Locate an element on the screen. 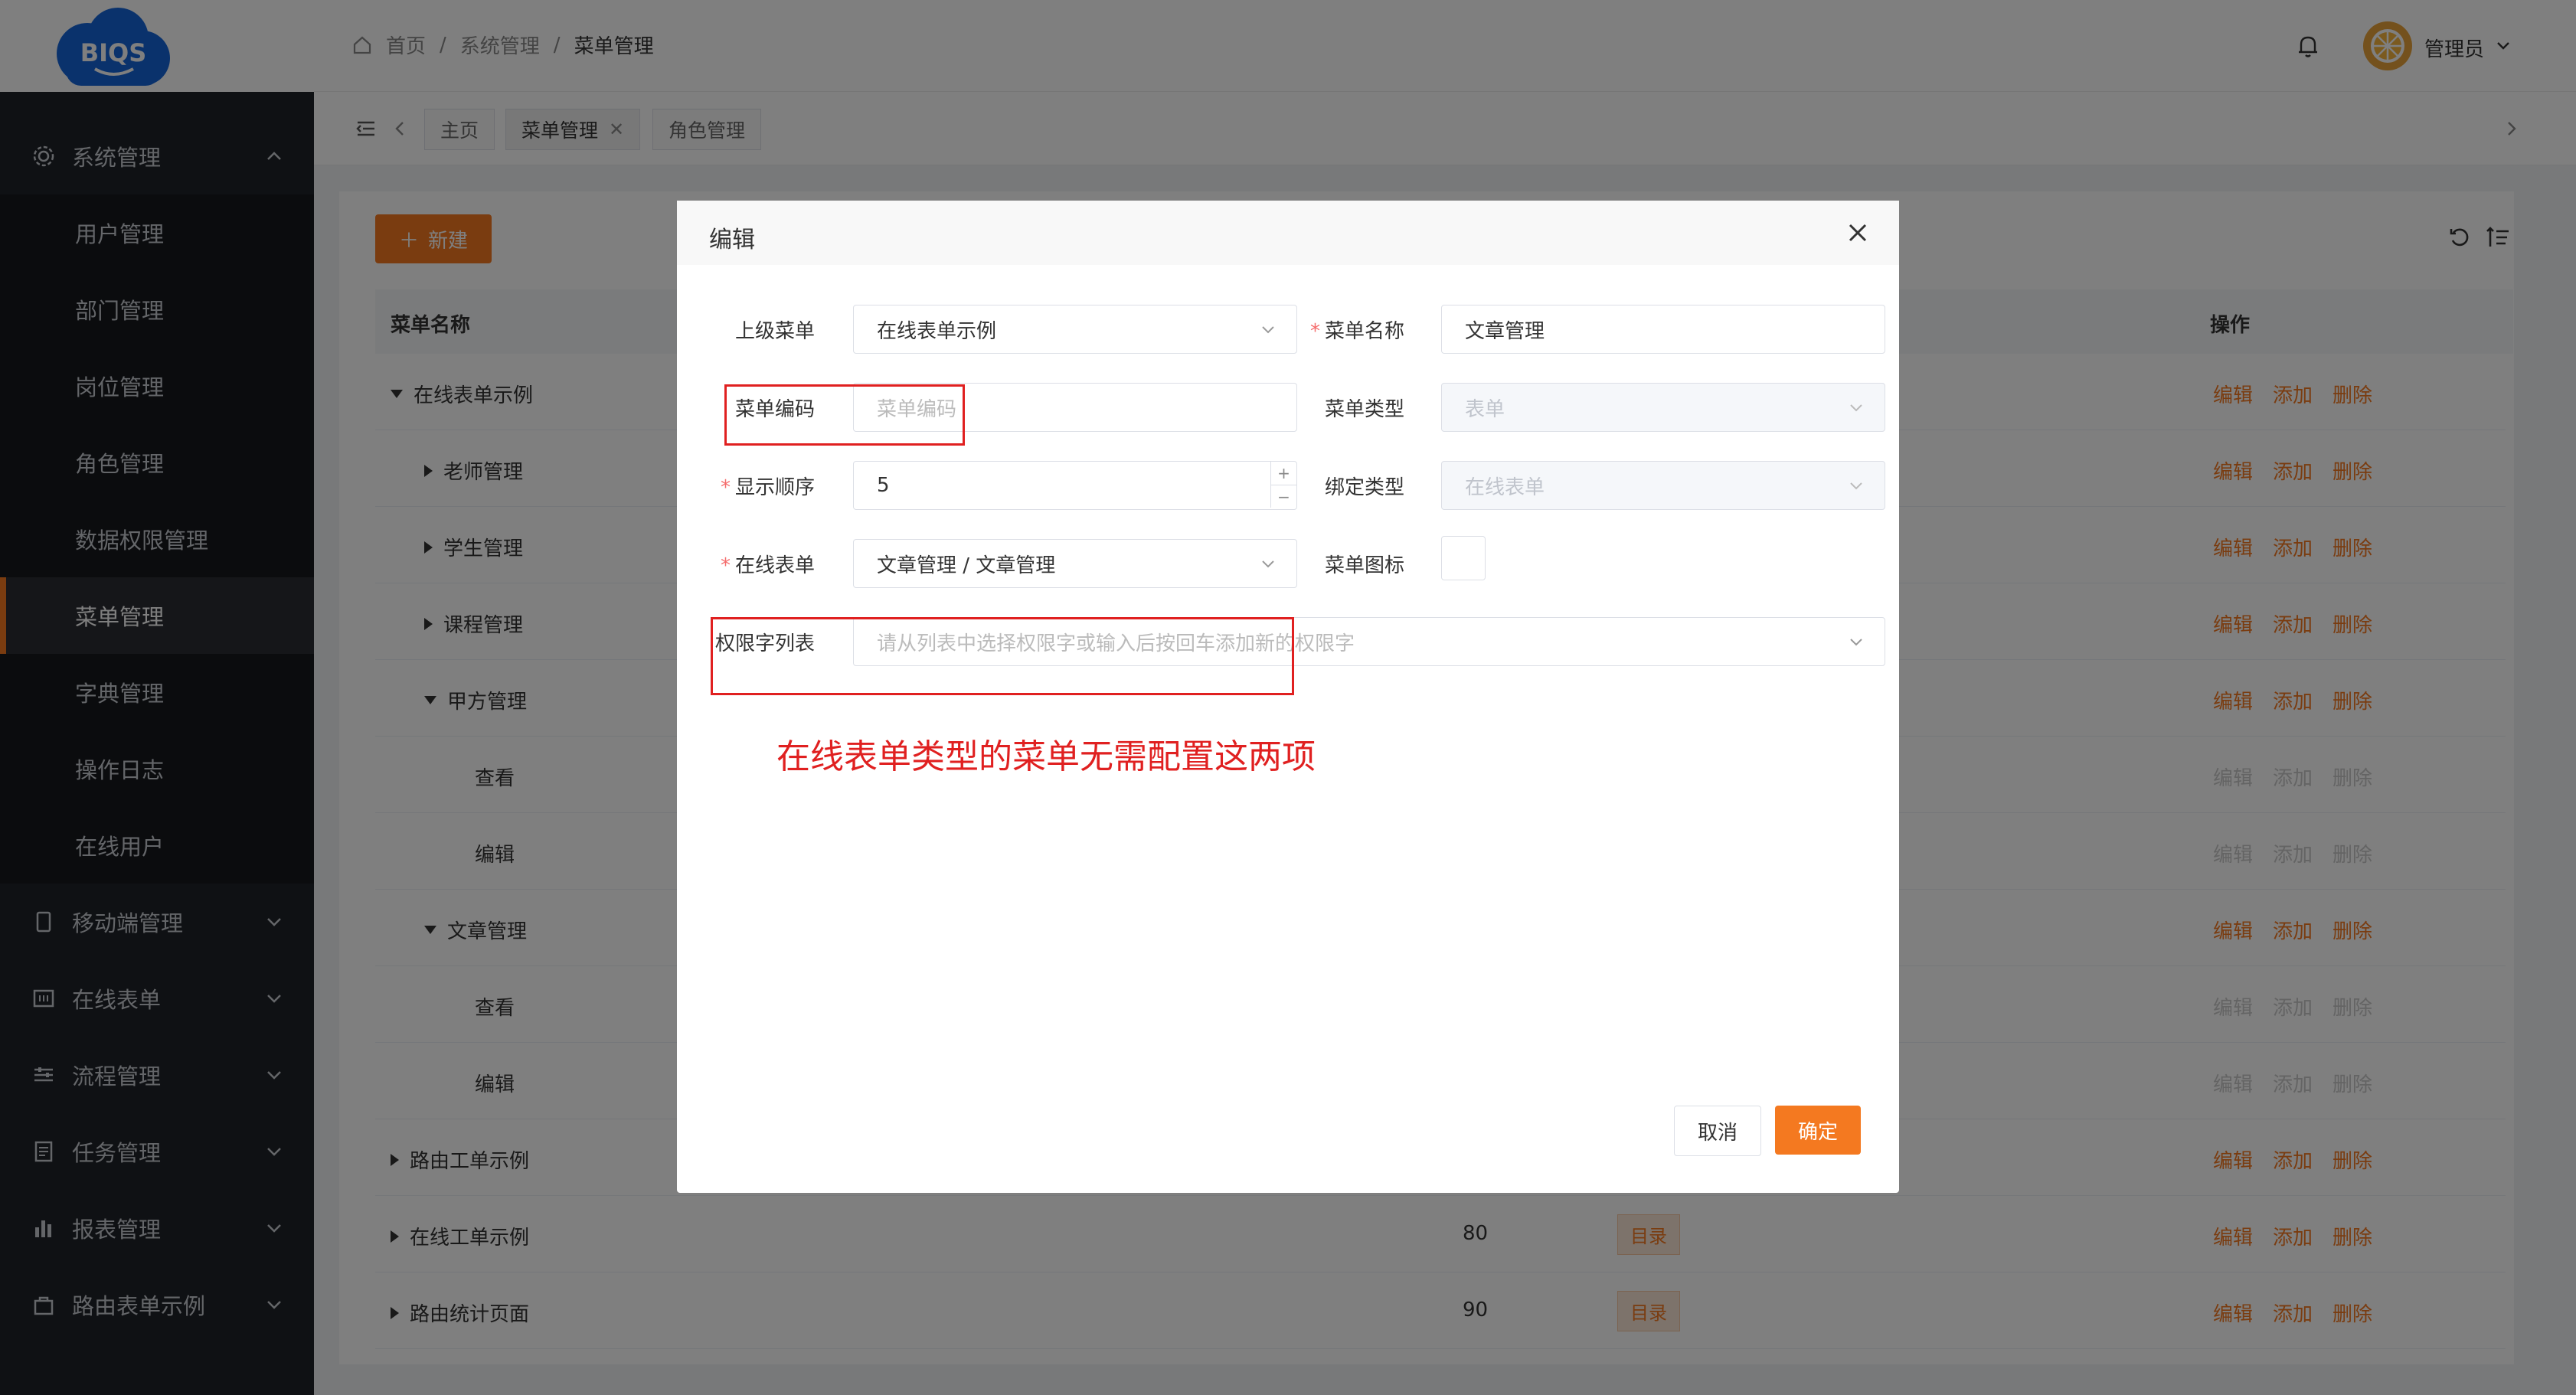 The height and width of the screenshot is (1395, 2576). dialog-header: 编辑 is located at coordinates (1288, 233).